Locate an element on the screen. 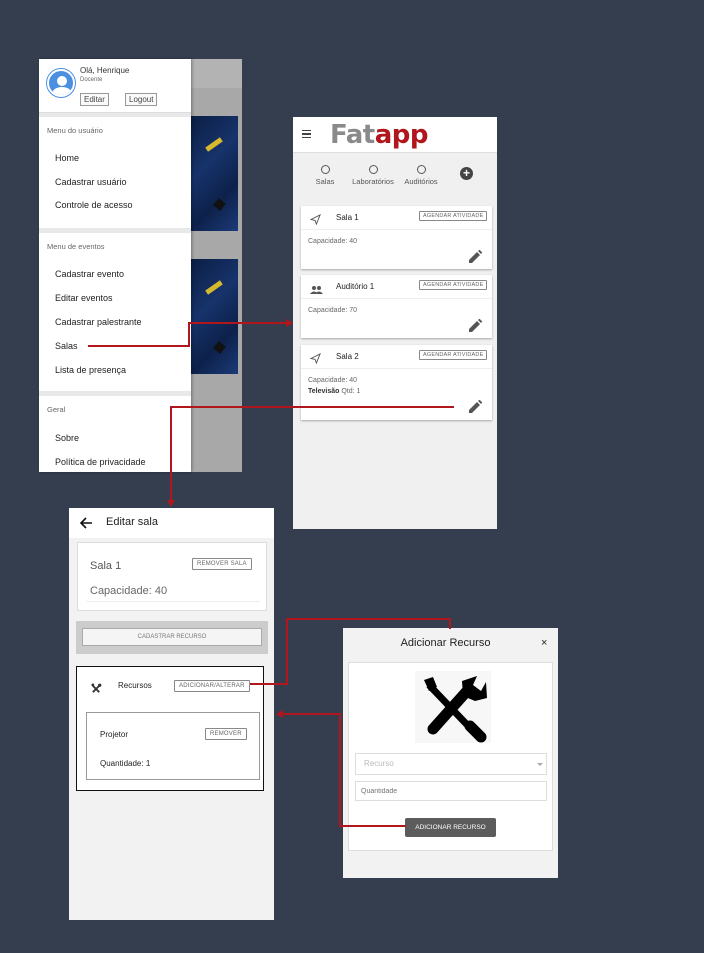 The width and height of the screenshot is (704, 953). hamburger-menu-icon is located at coordinates (306, 134).